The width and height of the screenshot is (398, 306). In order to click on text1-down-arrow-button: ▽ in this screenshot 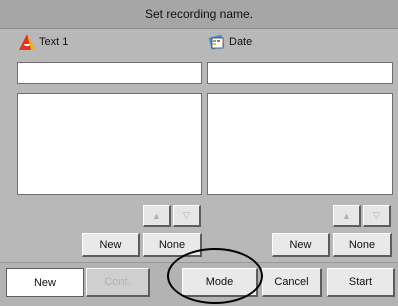, I will do `click(187, 216)`.